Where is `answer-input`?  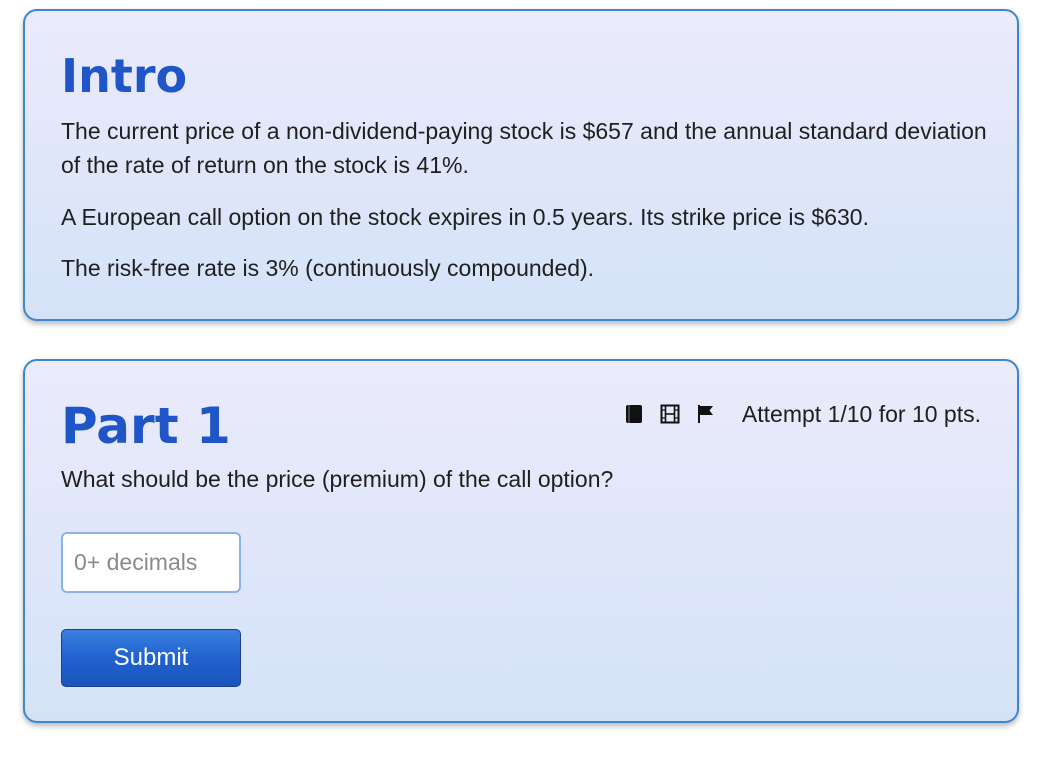 answer-input is located at coordinates (151, 562).